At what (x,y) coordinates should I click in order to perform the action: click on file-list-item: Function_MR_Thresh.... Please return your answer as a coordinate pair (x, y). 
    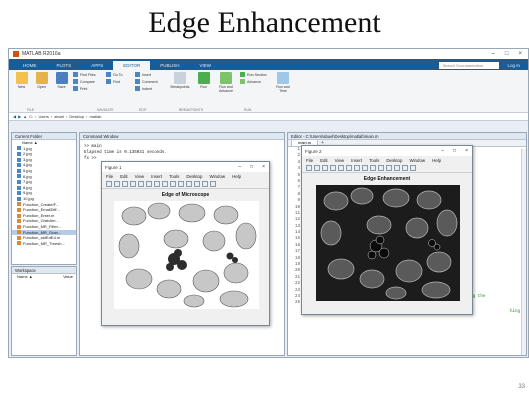
    Looking at the image, I should click on (44, 244).